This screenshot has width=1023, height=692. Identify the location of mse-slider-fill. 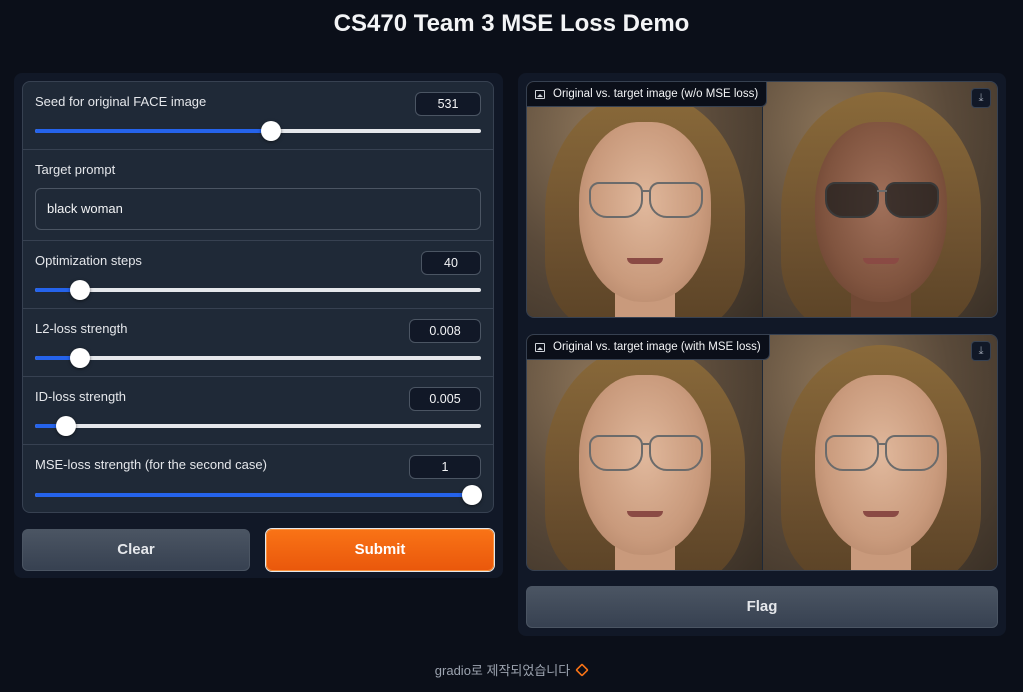
(254, 495).